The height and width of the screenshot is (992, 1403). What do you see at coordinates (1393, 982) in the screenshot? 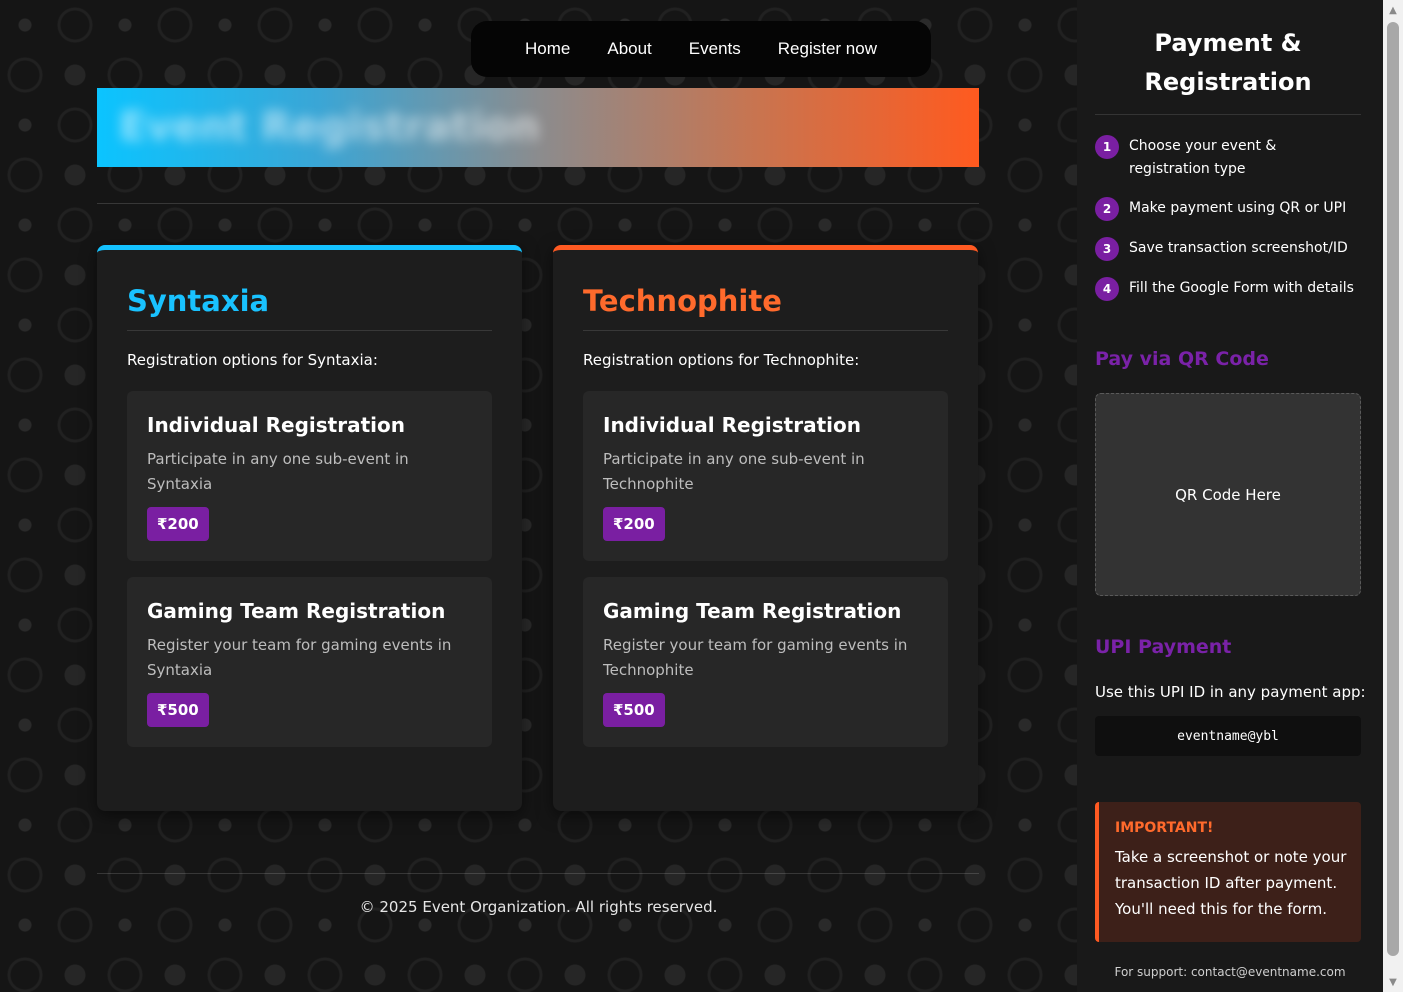
I see `scroll-down-arrow-icon: ▼` at bounding box center [1393, 982].